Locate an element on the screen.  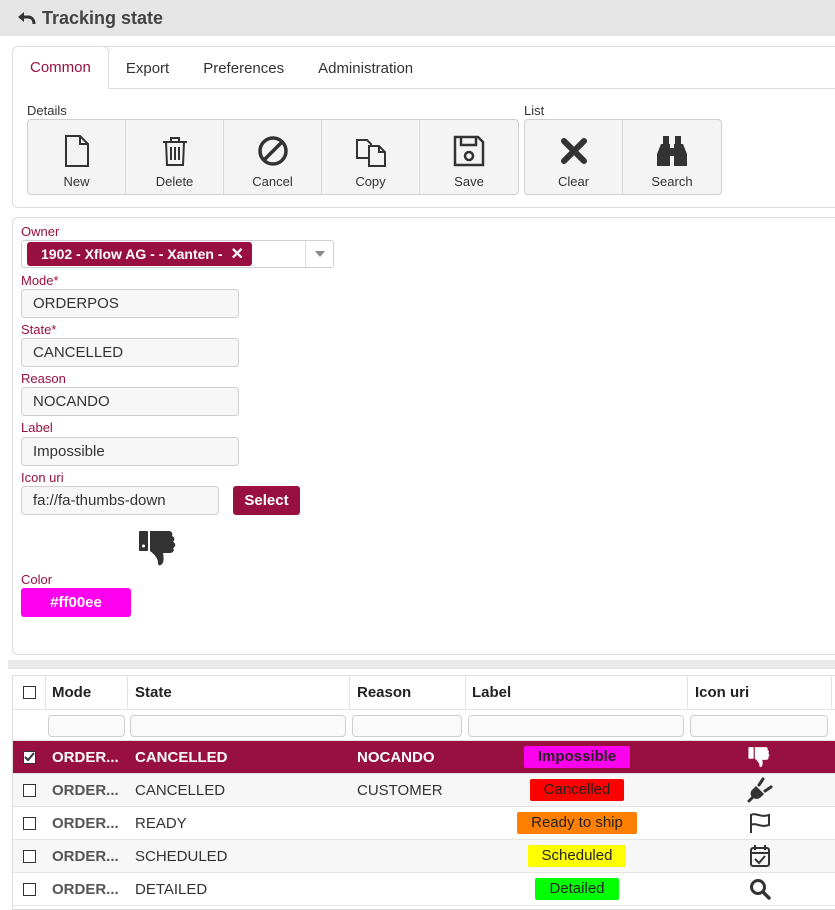
list-group-label: List is located at coordinates (534, 110).